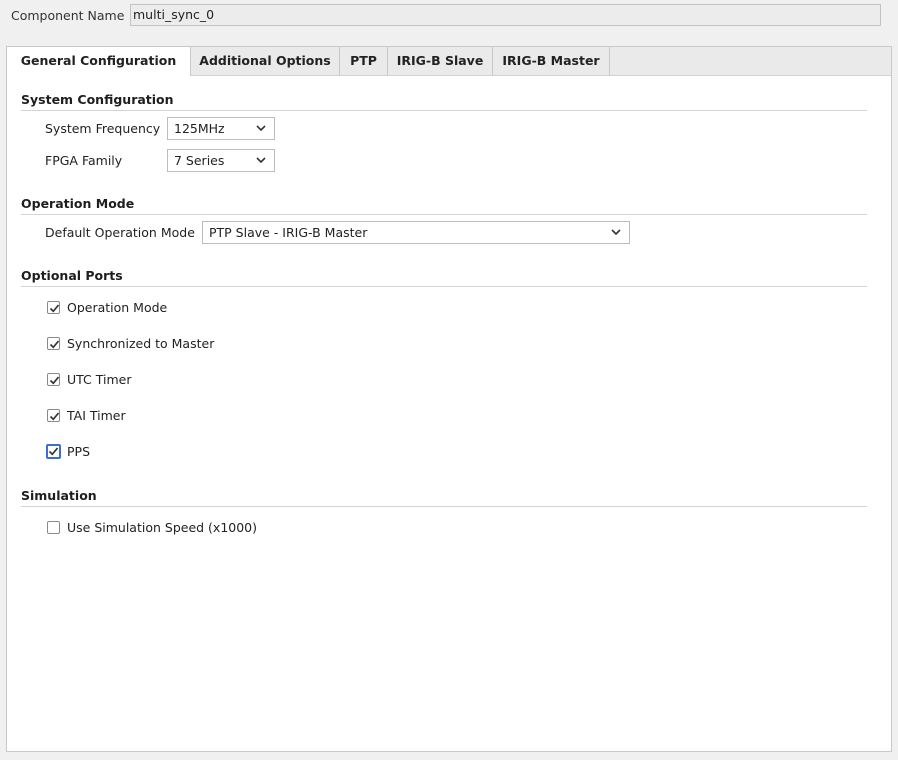 This screenshot has height=760, width=898. I want to click on component-name-label: Component Name, so click(68, 15).